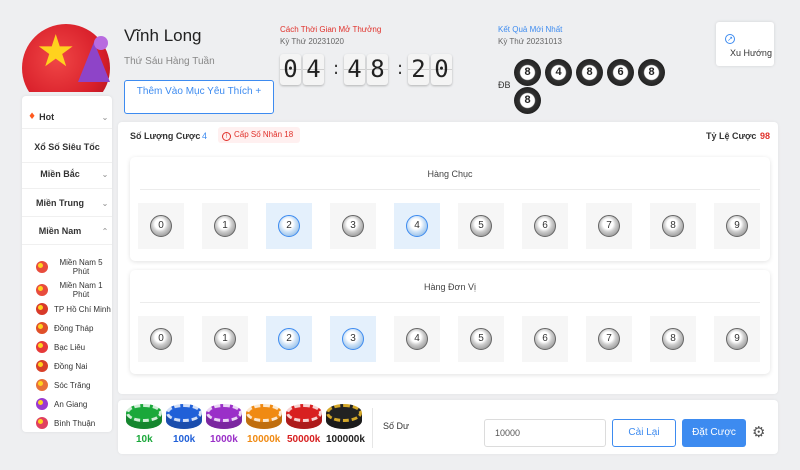  What do you see at coordinates (205, 136) in the screenshot?
I see `bet-count-value: 4` at bounding box center [205, 136].